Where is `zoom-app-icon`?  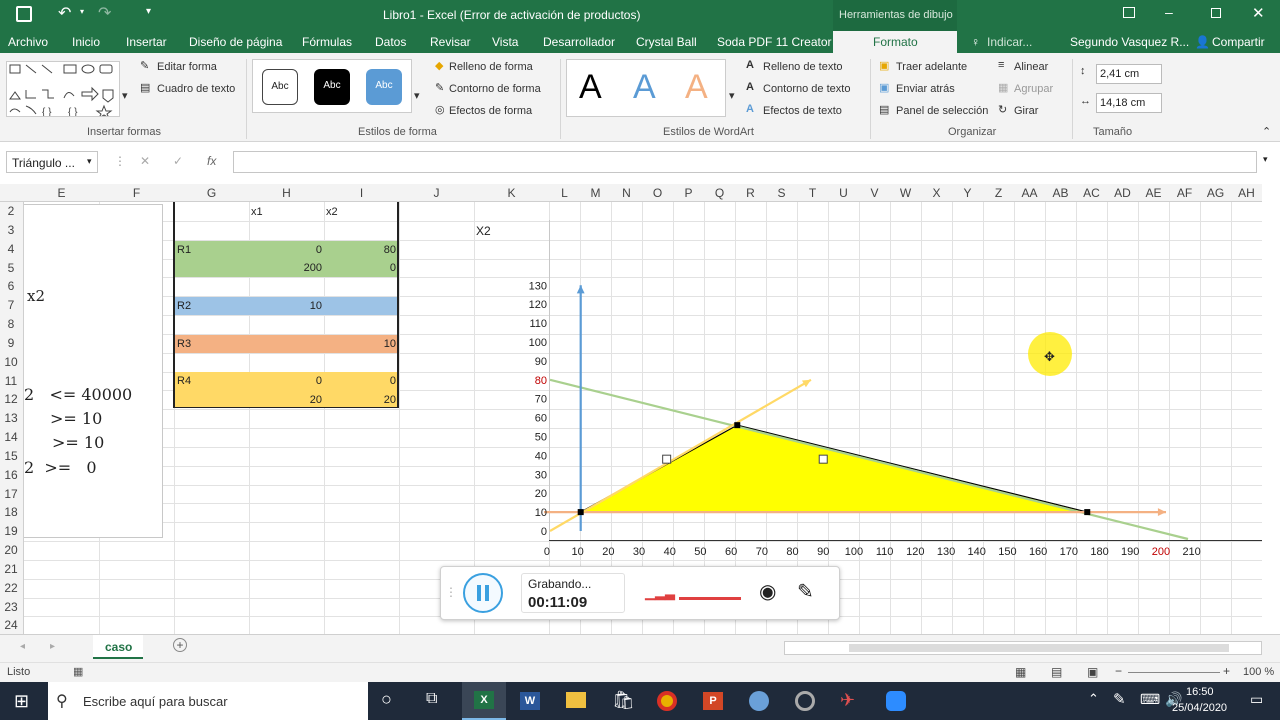 zoom-app-icon is located at coordinates (896, 701).